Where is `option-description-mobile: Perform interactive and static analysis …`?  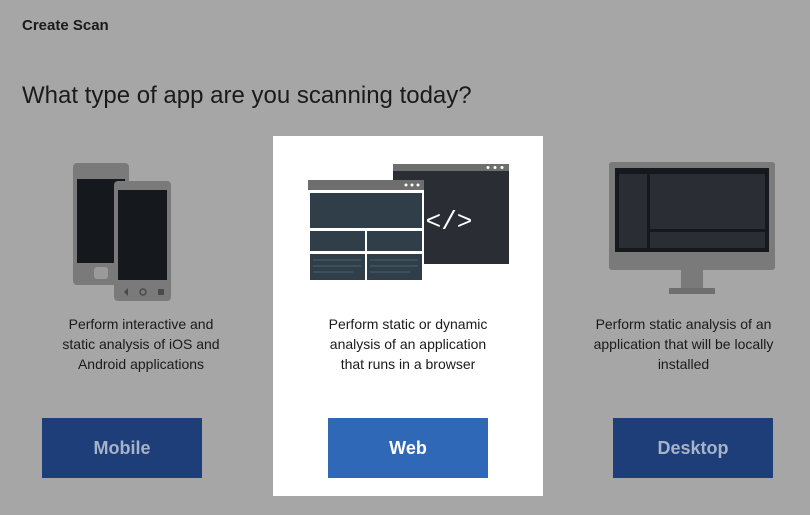 option-description-mobile: Perform interactive and static analysis … is located at coordinates (141, 344).